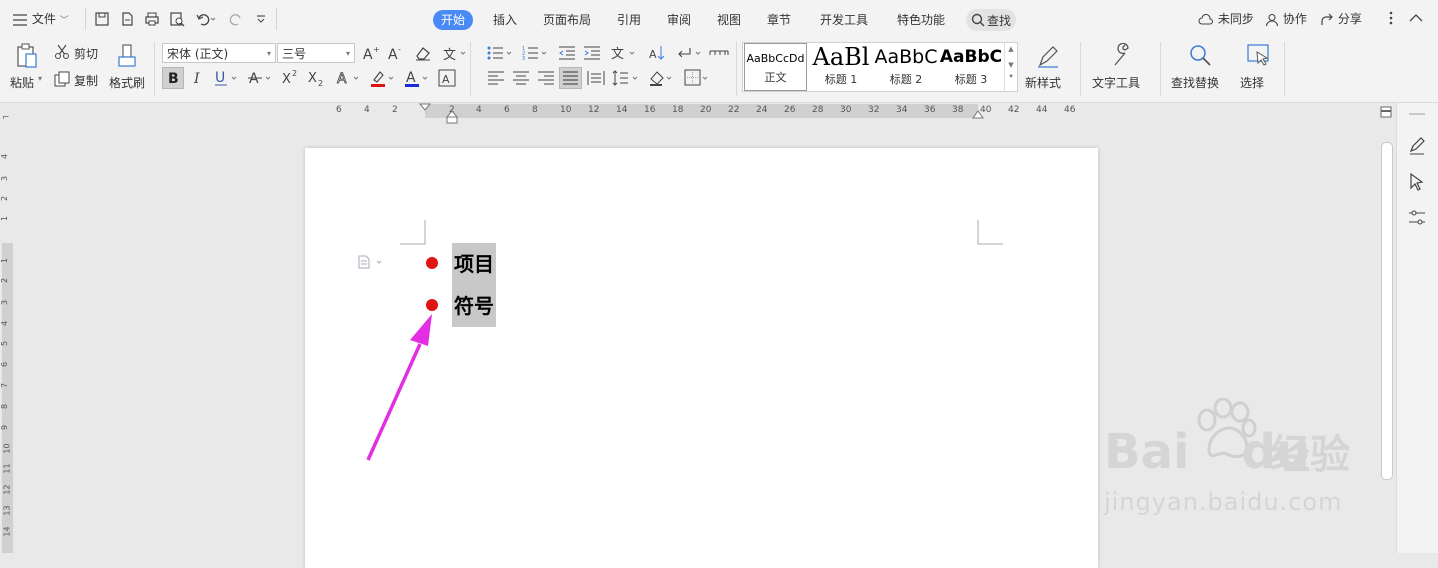  Describe the element at coordinates (294, 54) in the screenshot. I see `font-size-value: 三号` at that location.